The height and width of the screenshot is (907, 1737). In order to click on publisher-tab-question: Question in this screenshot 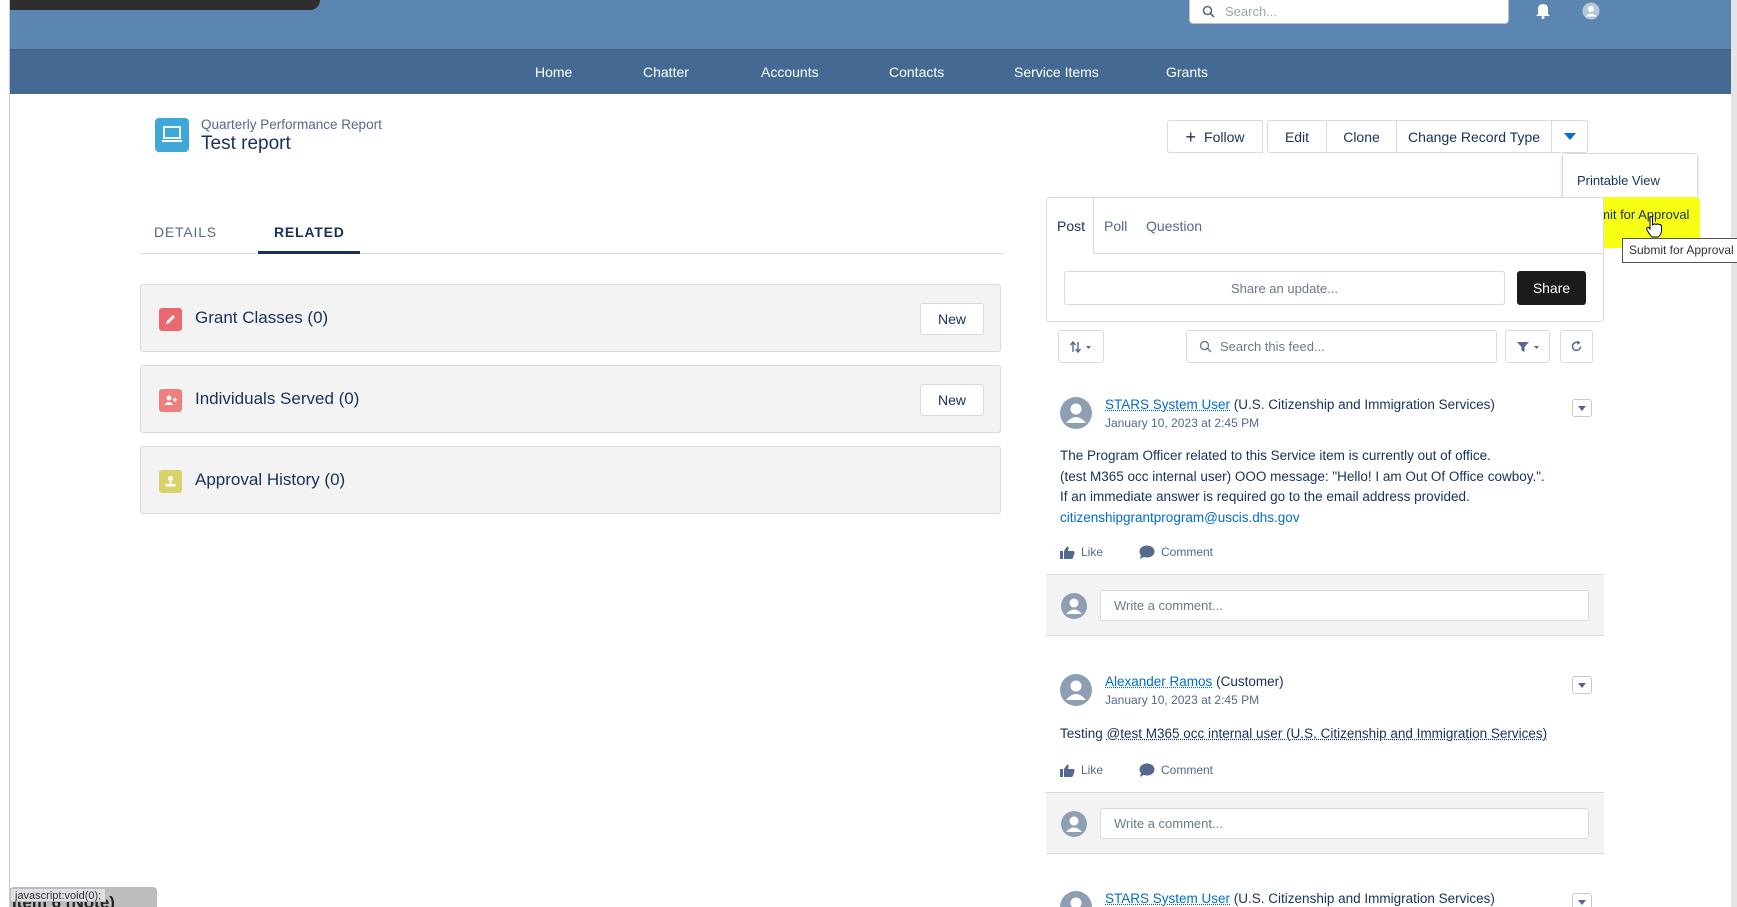, I will do `click(1174, 226)`.